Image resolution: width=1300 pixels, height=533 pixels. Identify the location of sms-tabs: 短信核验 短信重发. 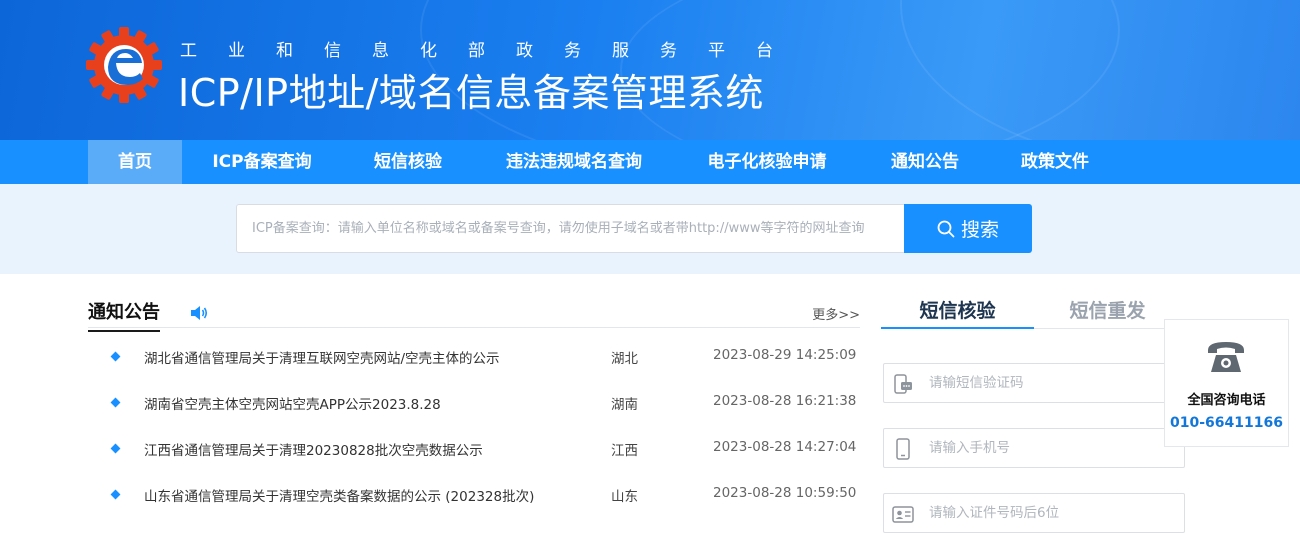
(1031, 312).